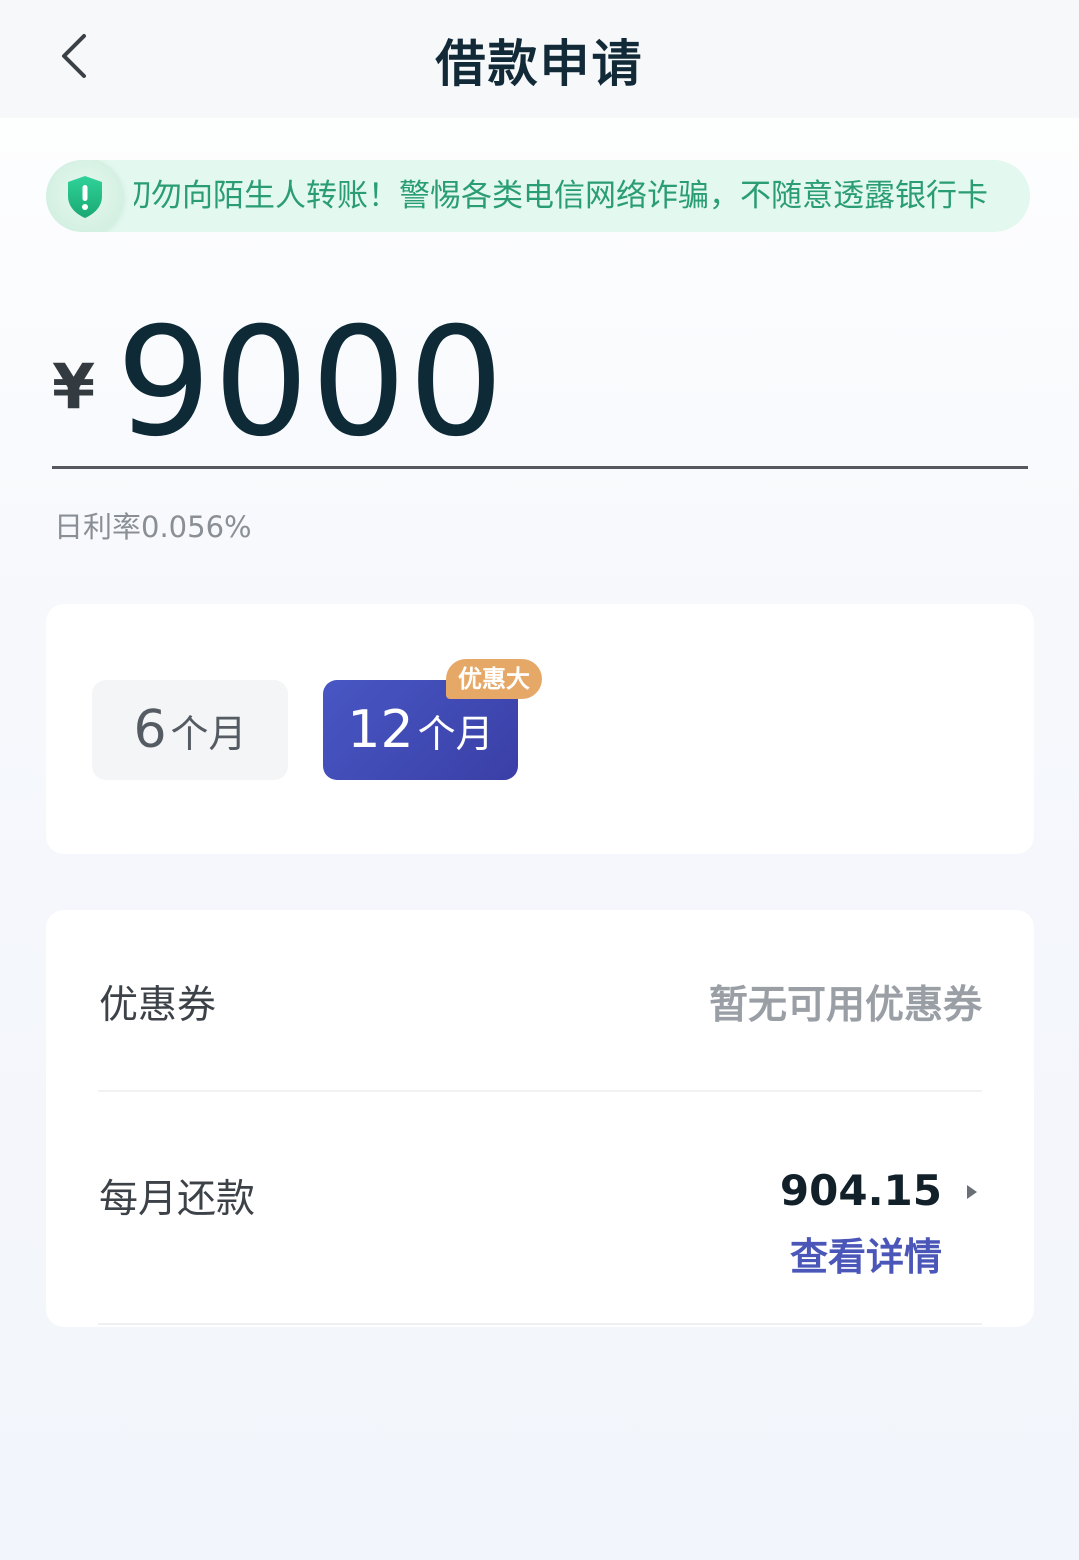 Image resolution: width=1079 pixels, height=1560 pixels. Describe the element at coordinates (150, 730) in the screenshot. I see `term-number: 6` at that location.